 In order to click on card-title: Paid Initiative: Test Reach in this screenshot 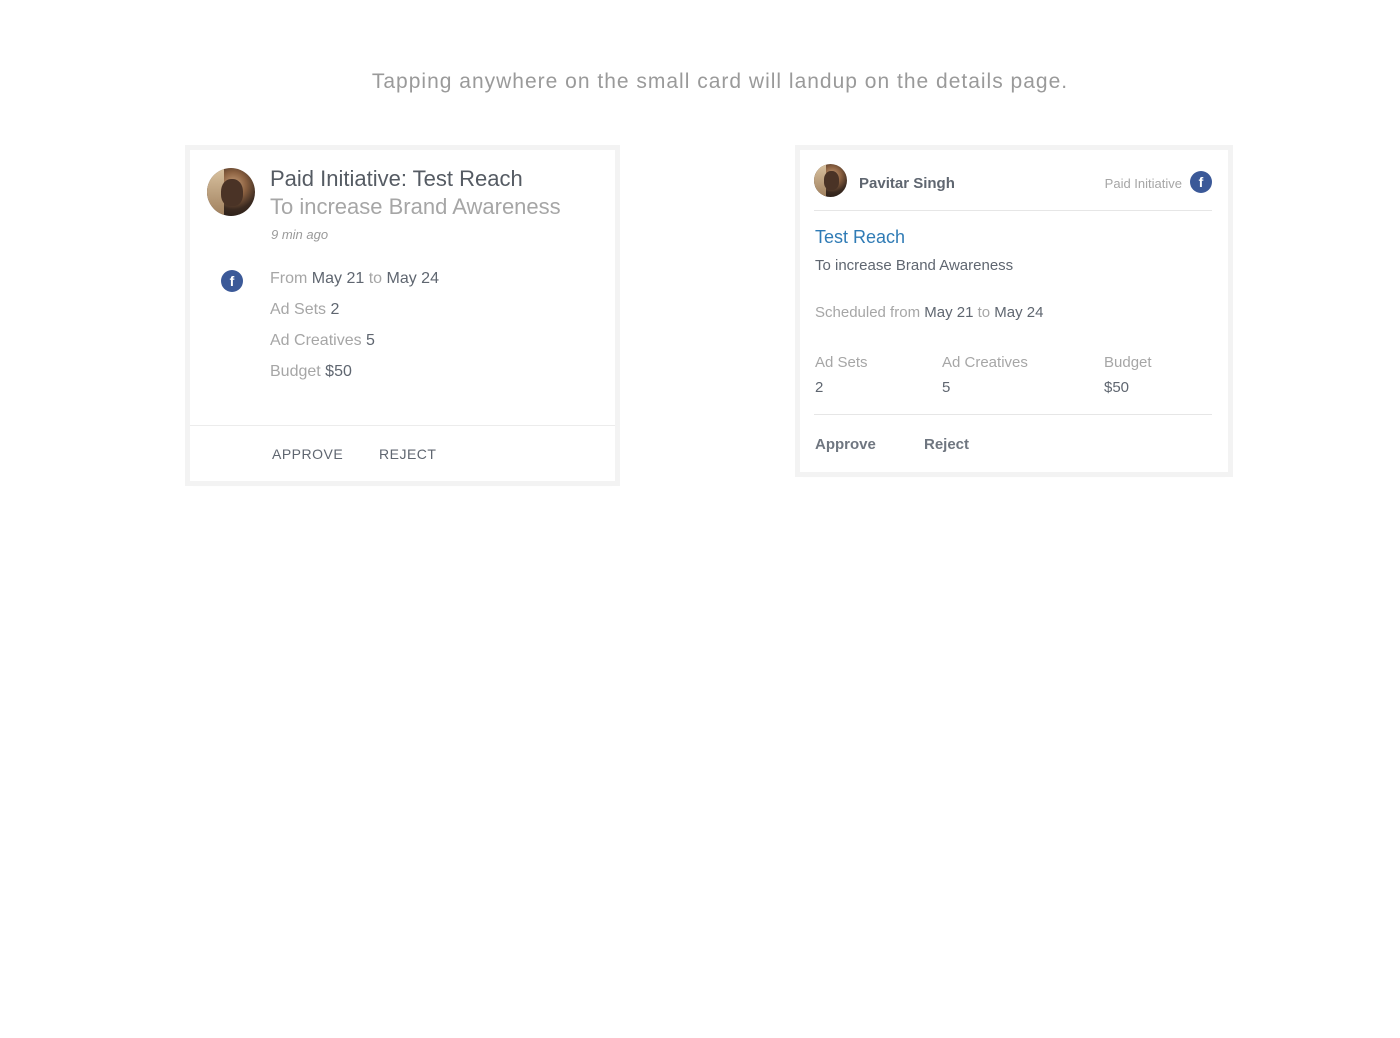, I will do `click(396, 178)`.